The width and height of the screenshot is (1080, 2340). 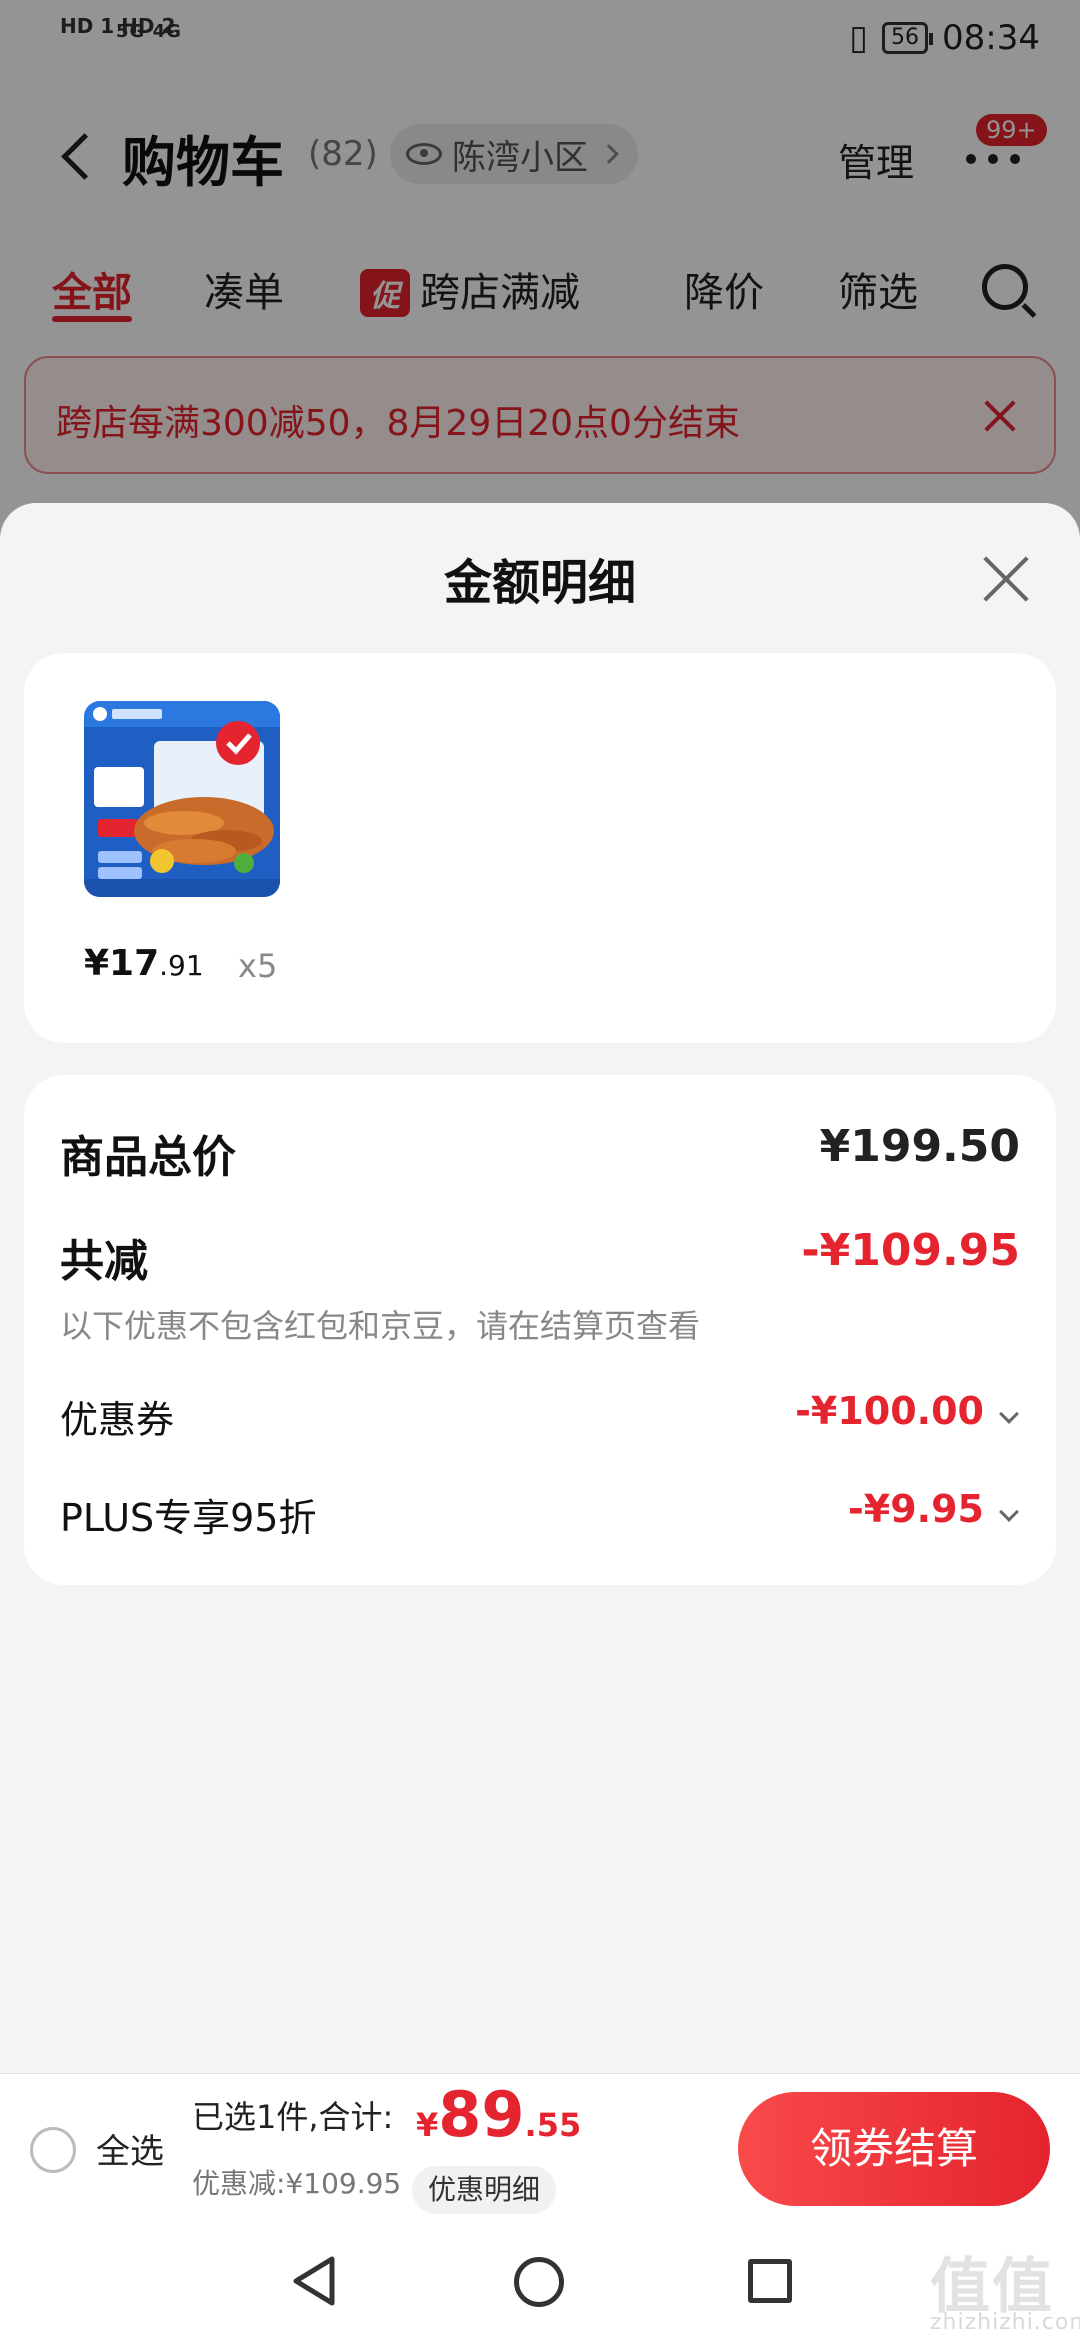 I want to click on discount-detail-button: 优惠明细, so click(x=484, y=2190).